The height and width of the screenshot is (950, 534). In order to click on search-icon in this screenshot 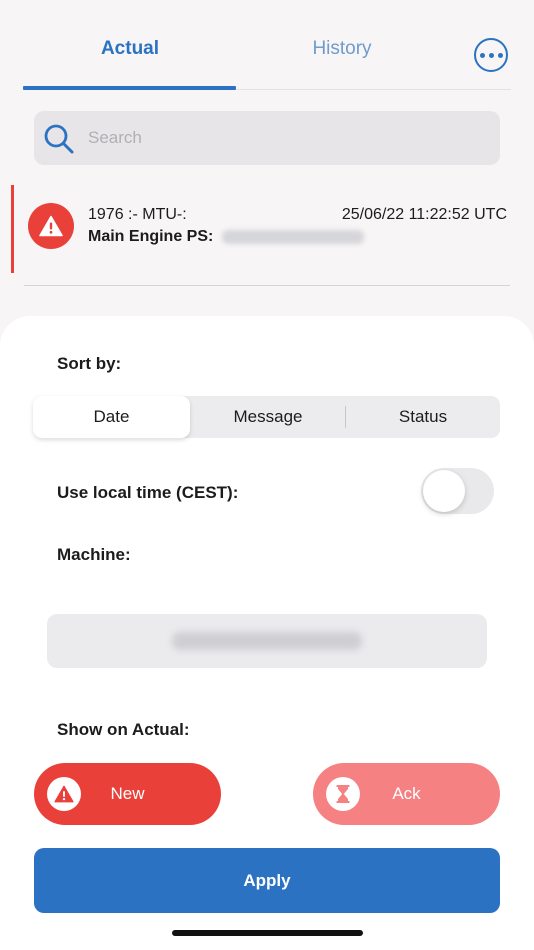, I will do `click(59, 139)`.